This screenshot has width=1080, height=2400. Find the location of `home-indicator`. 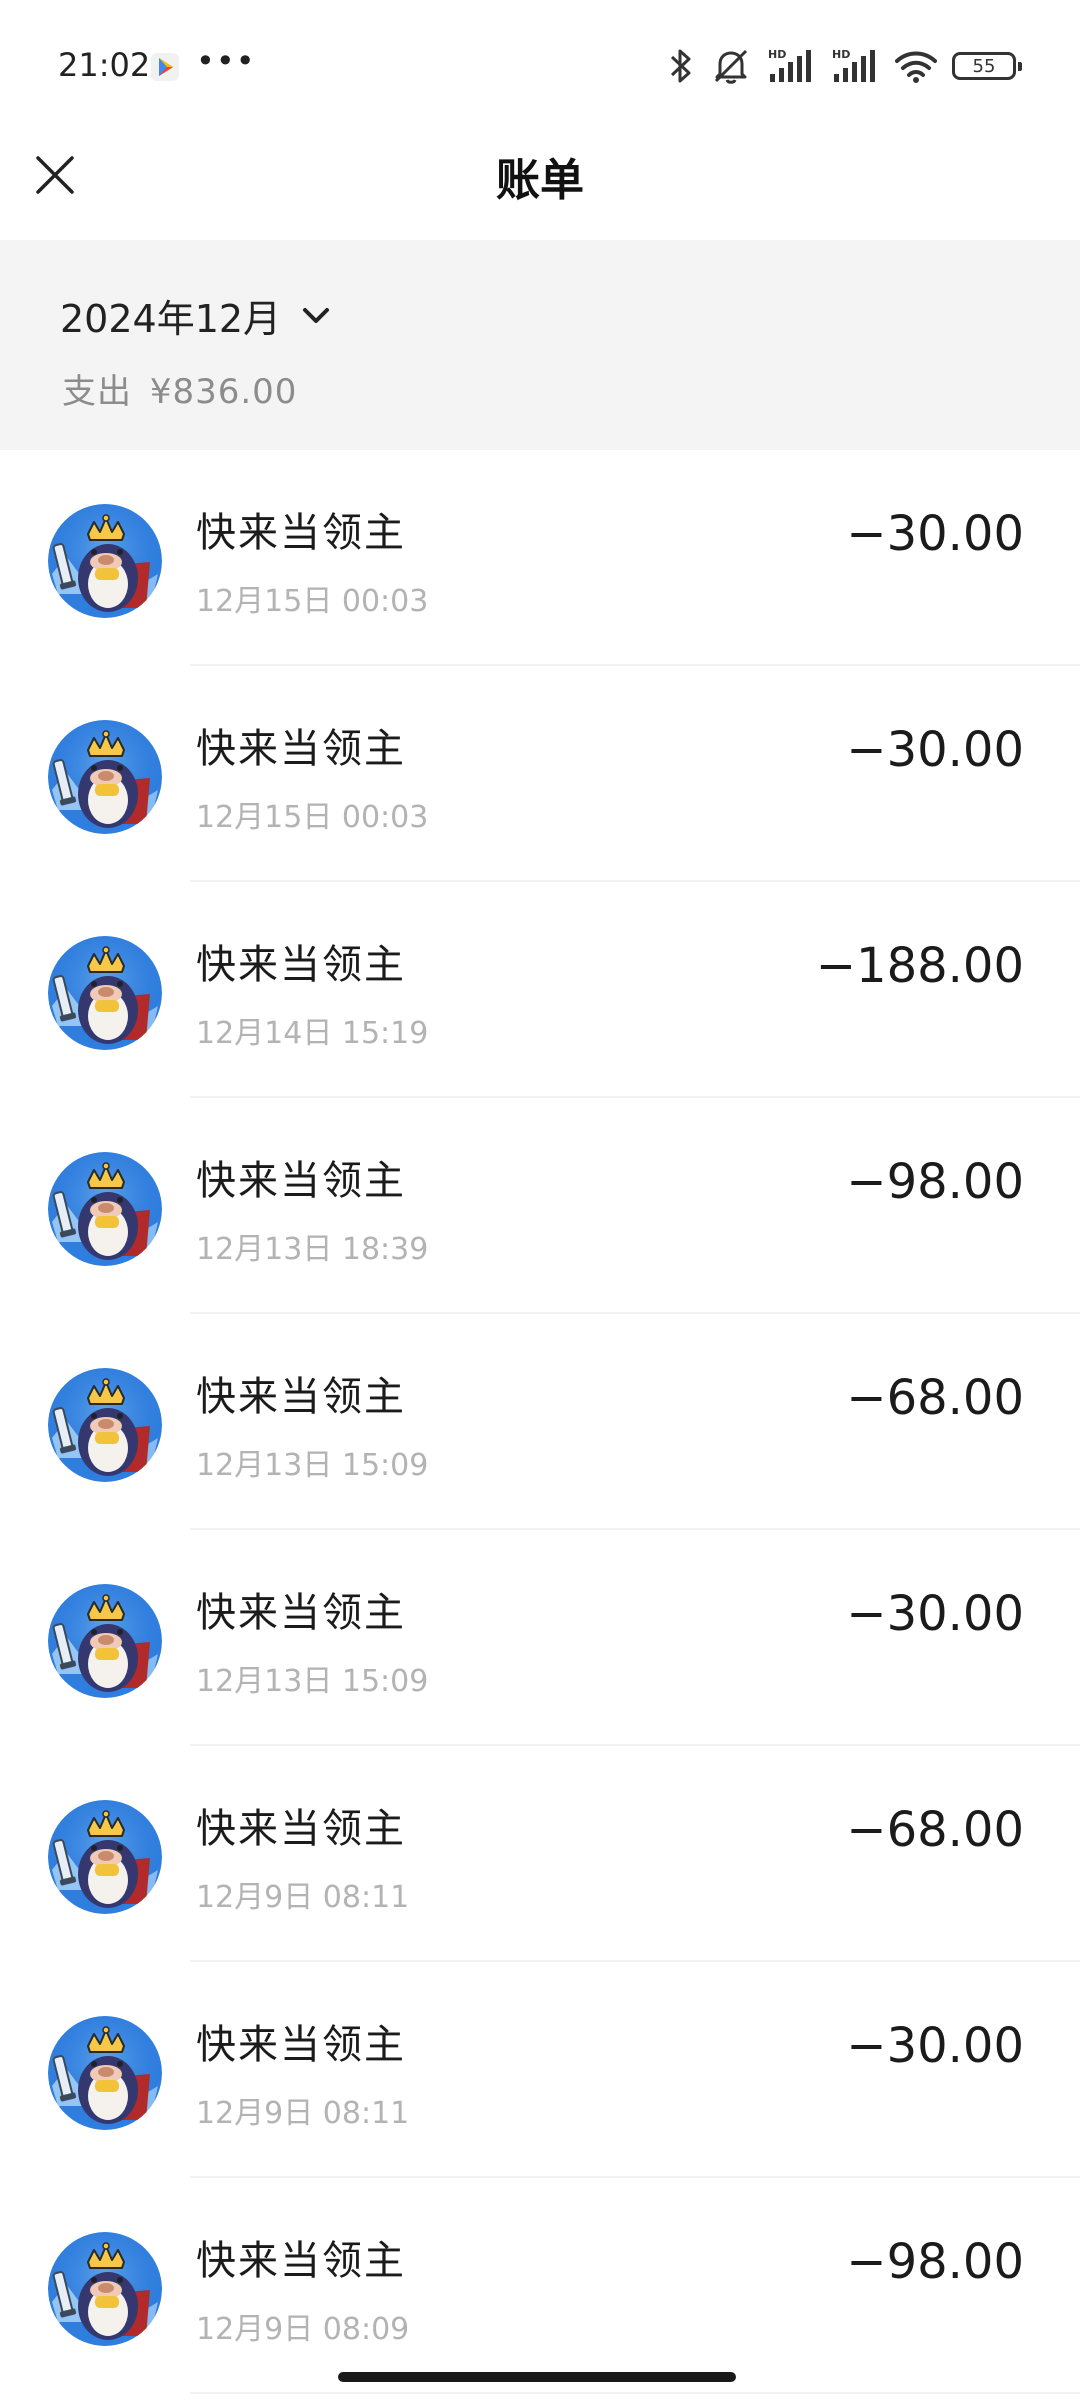

home-indicator is located at coordinates (537, 2377).